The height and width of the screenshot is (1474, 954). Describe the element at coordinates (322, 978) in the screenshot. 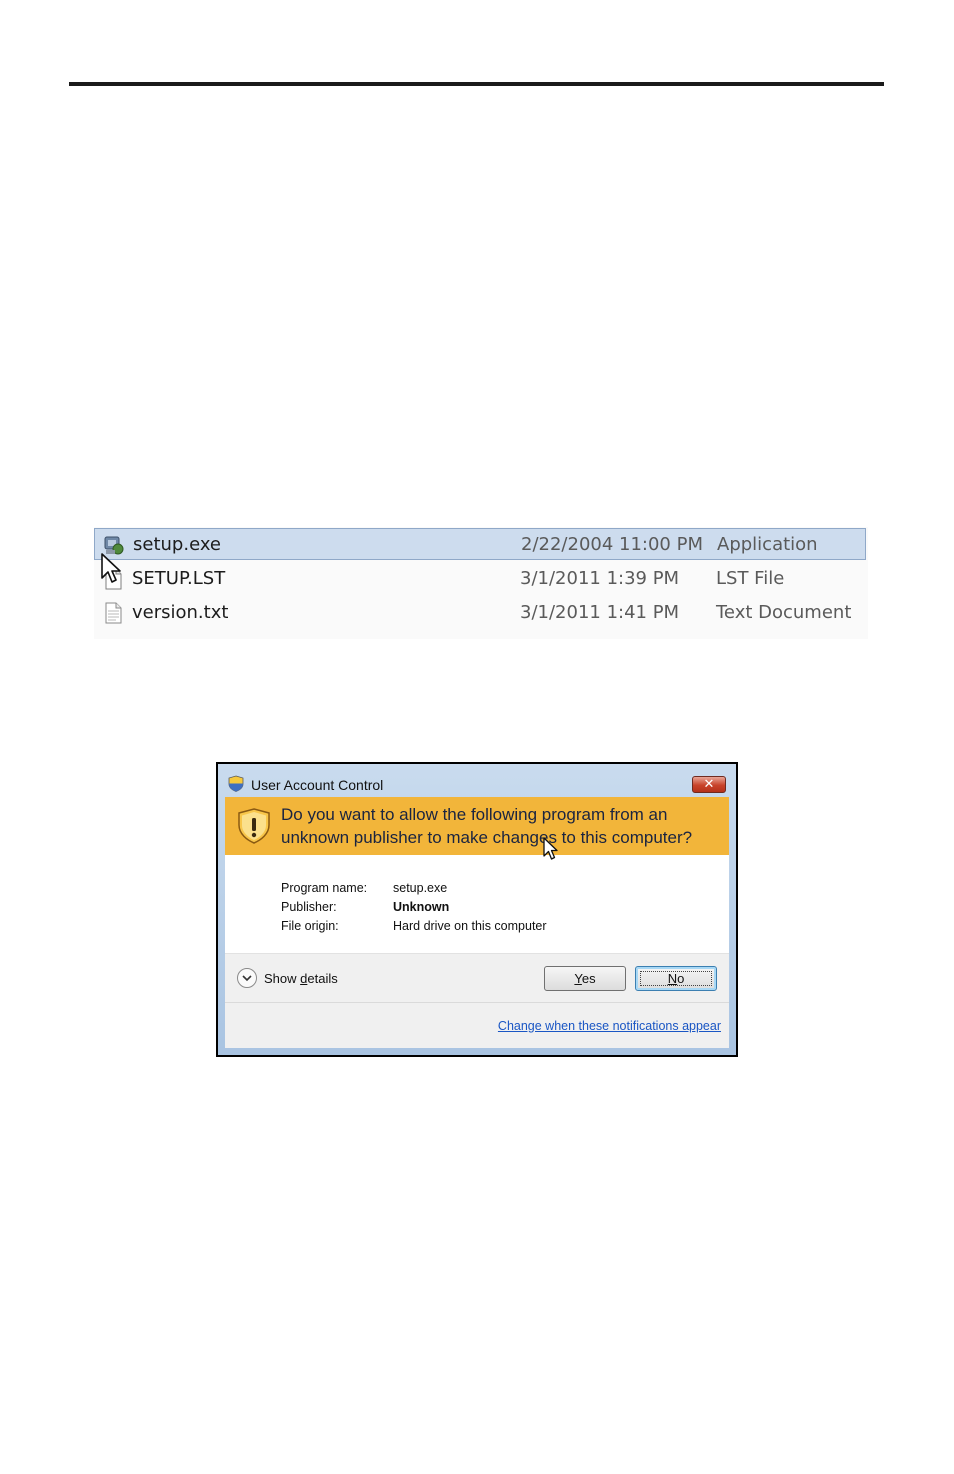

I see `show-details-text: etails` at that location.